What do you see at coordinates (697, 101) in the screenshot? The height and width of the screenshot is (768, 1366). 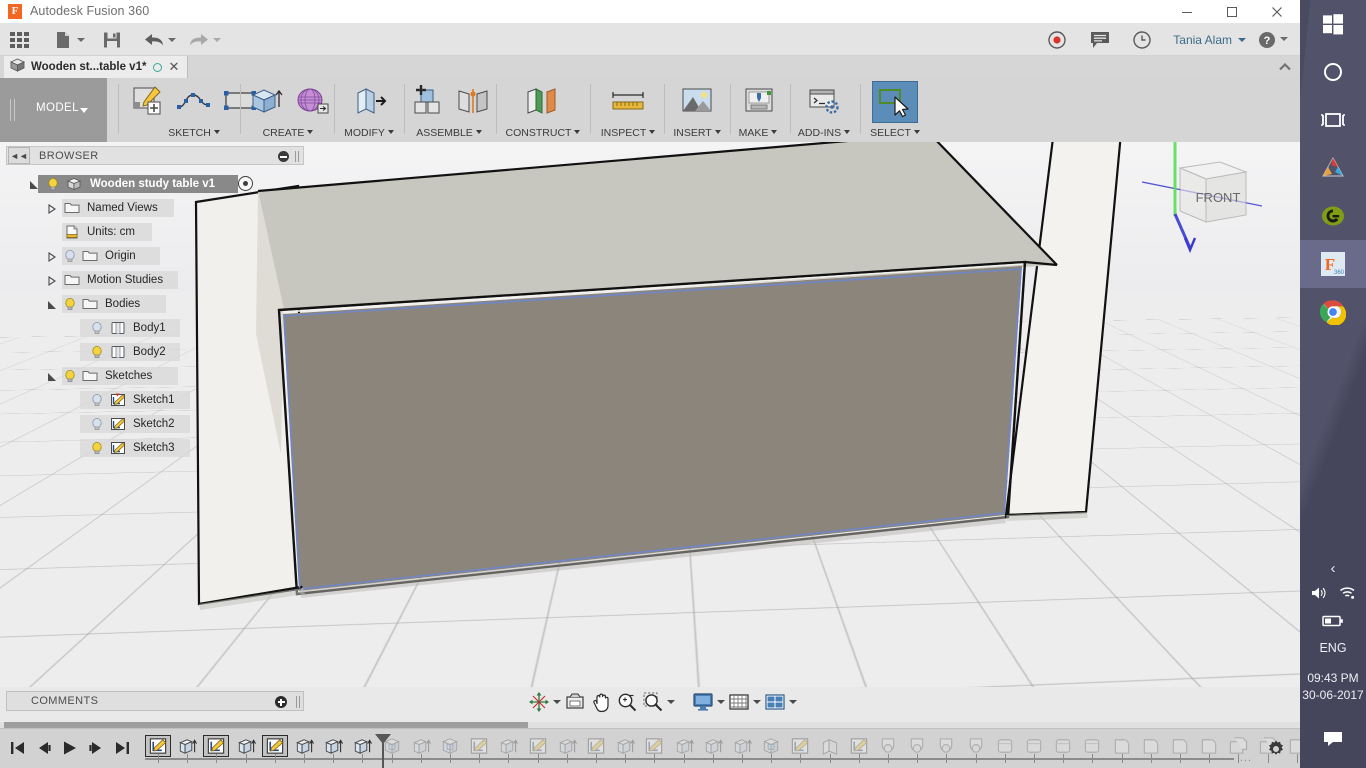 I see `insert-image-icon` at bounding box center [697, 101].